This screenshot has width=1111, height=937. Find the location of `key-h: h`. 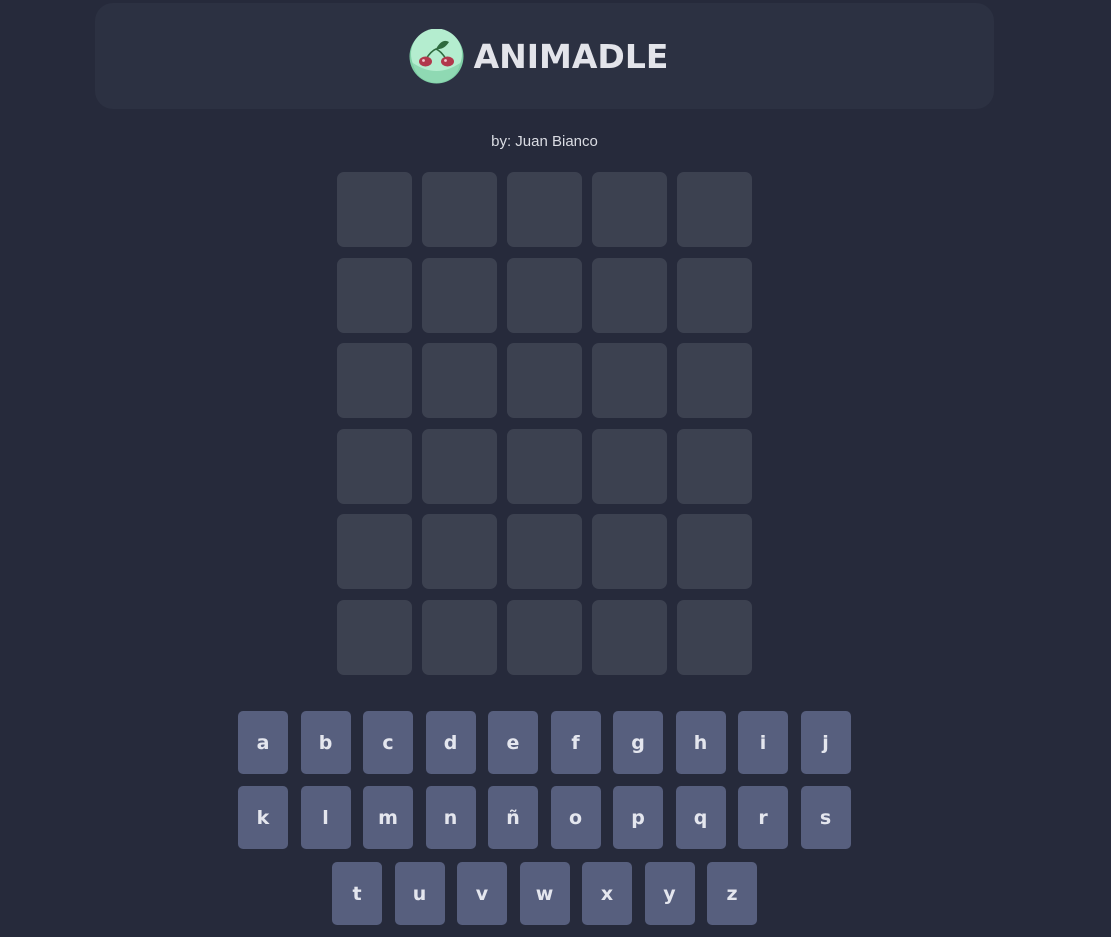

key-h: h is located at coordinates (700, 742).